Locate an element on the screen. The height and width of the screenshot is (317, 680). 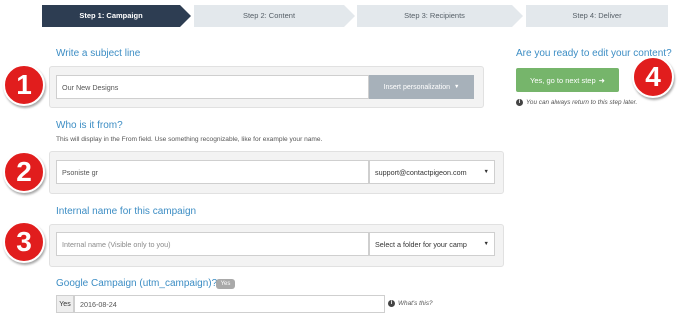
google-title: Google Campaign (utm_campaign)? is located at coordinates (137, 283).